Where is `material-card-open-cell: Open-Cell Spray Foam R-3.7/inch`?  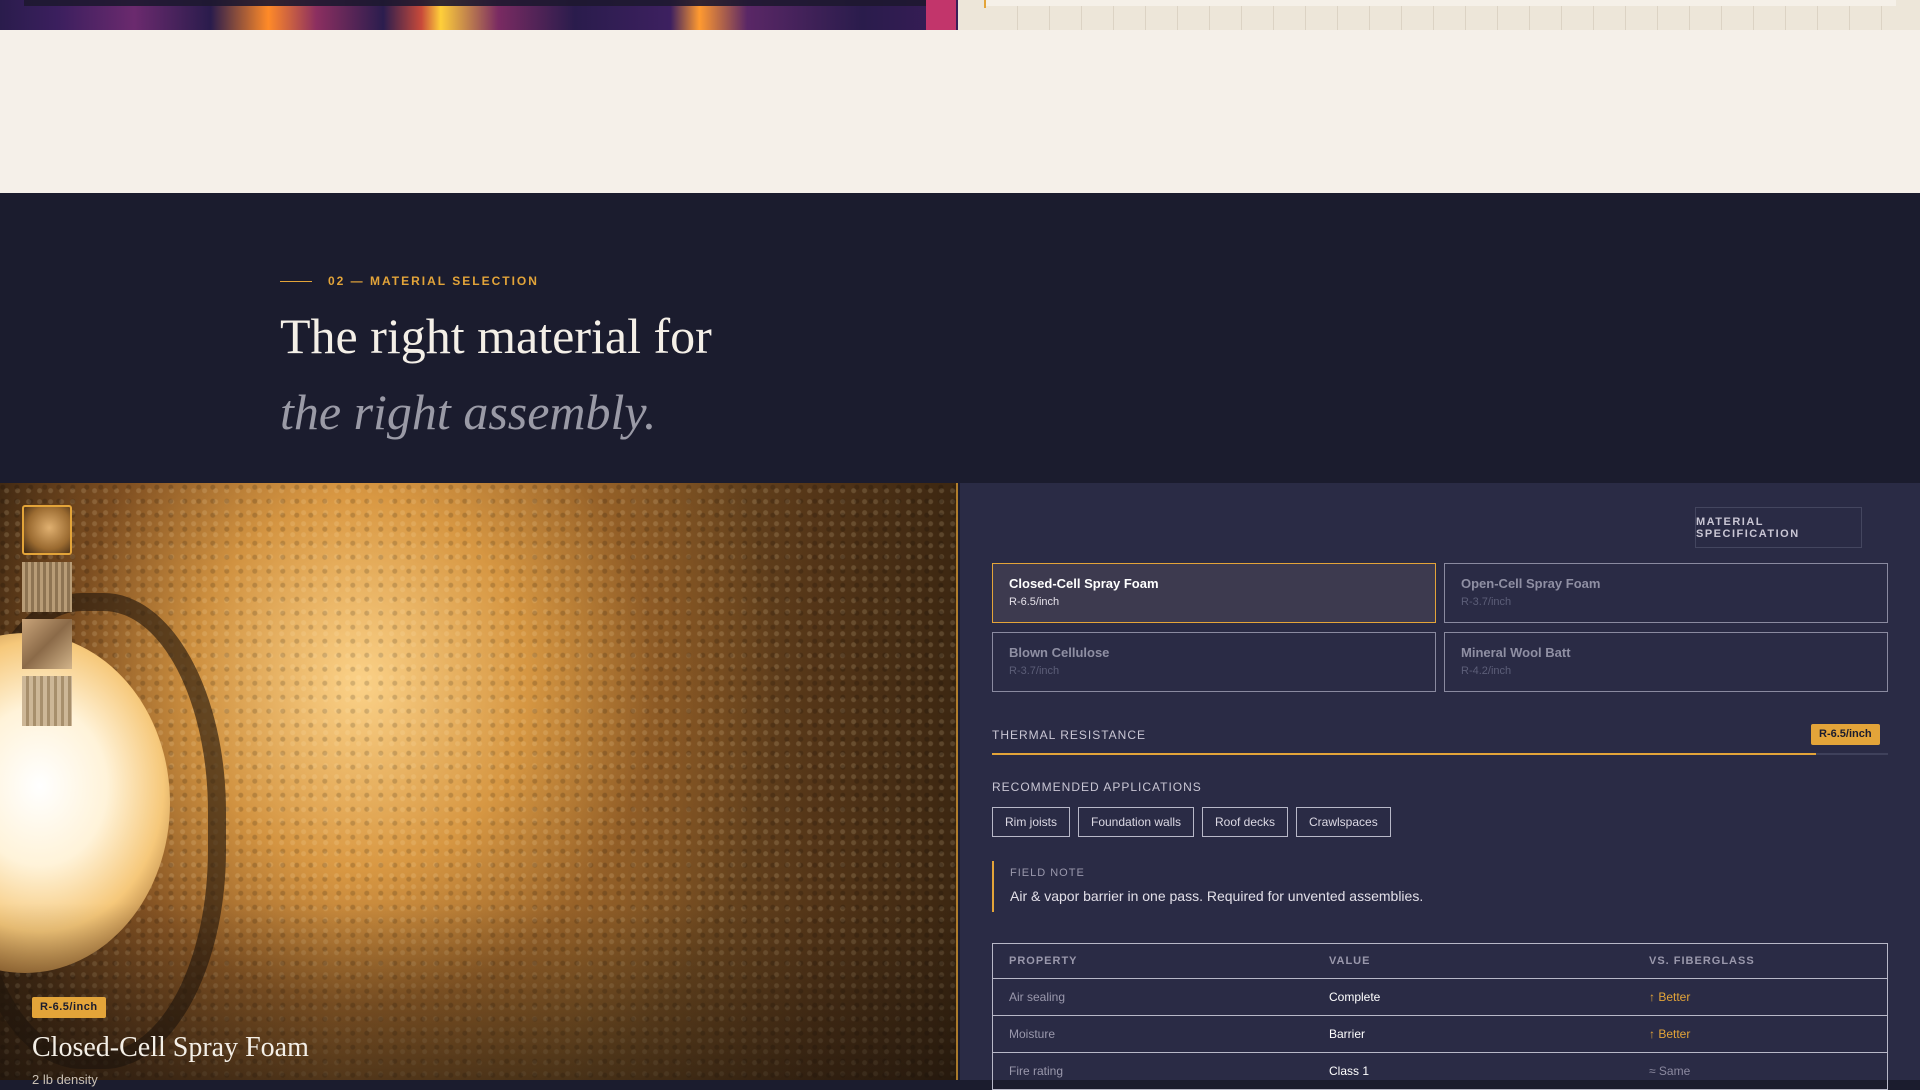 material-card-open-cell: Open-Cell Spray Foam R-3.7/inch is located at coordinates (1666, 593).